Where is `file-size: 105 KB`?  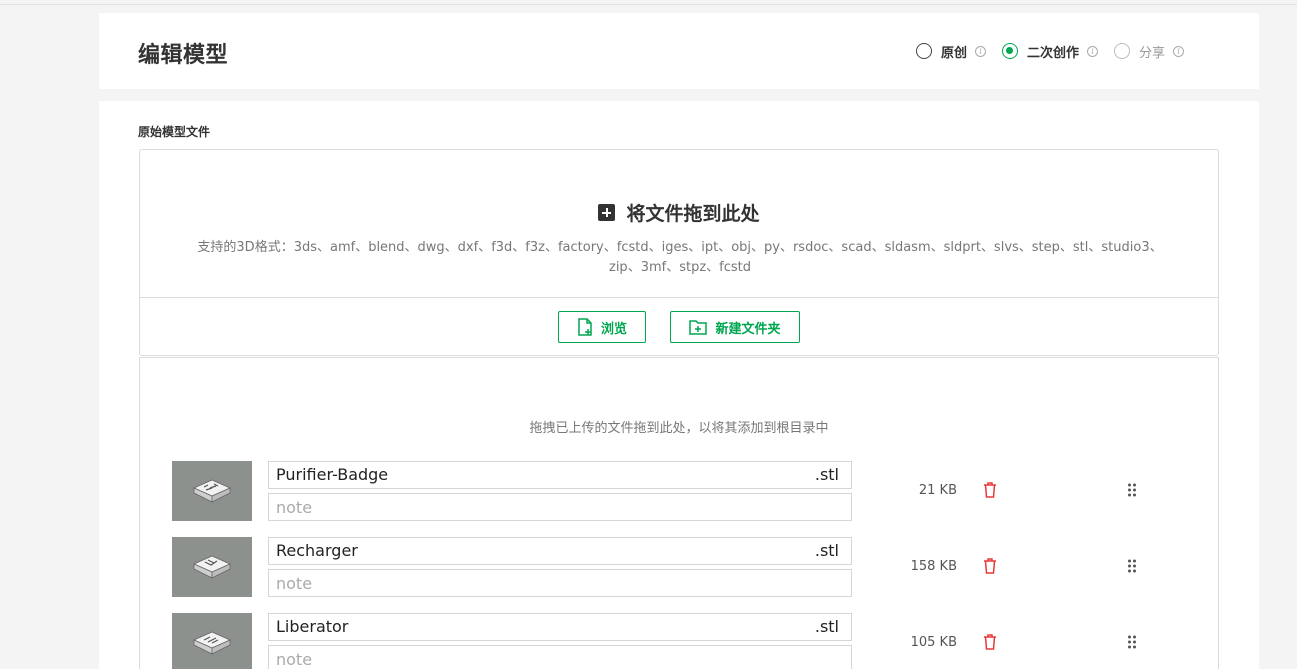
file-size: 105 KB is located at coordinates (933, 642).